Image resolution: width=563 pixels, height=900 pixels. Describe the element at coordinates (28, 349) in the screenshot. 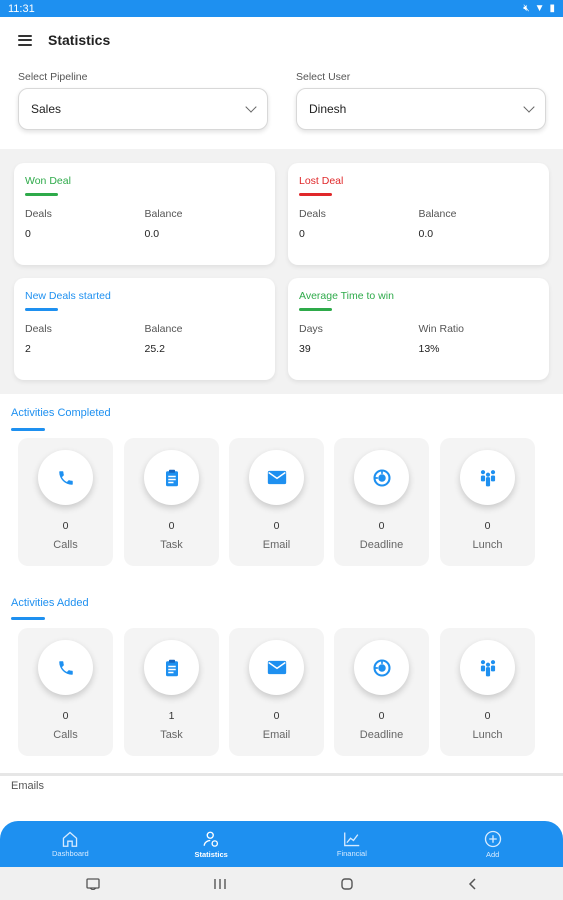

I see `card-value: 2` at that location.